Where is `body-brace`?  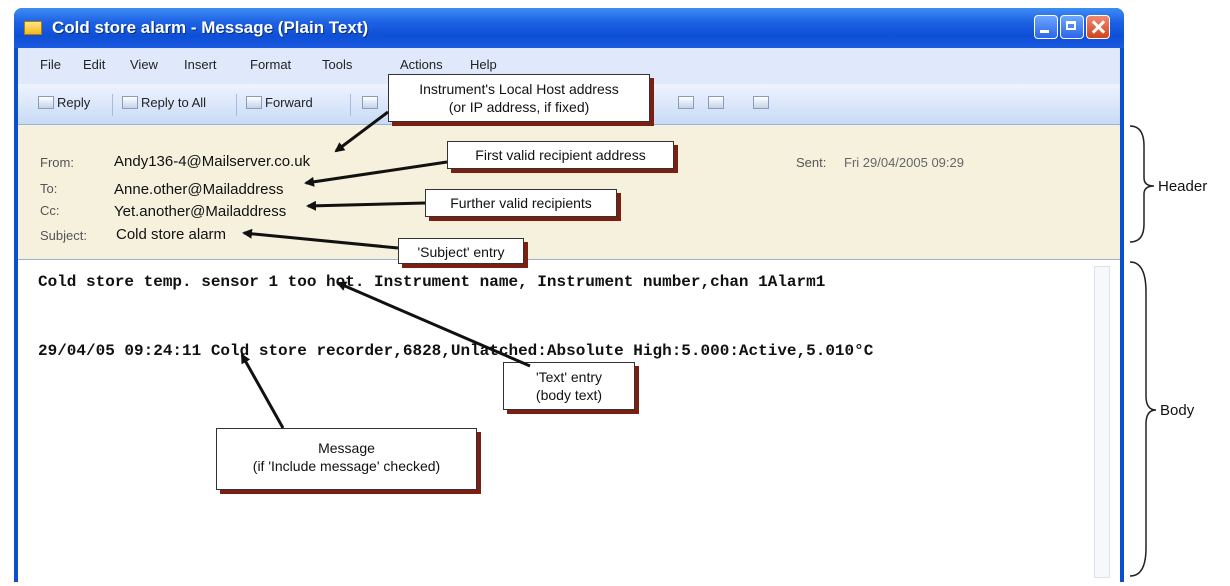 body-brace is located at coordinates (1143, 419).